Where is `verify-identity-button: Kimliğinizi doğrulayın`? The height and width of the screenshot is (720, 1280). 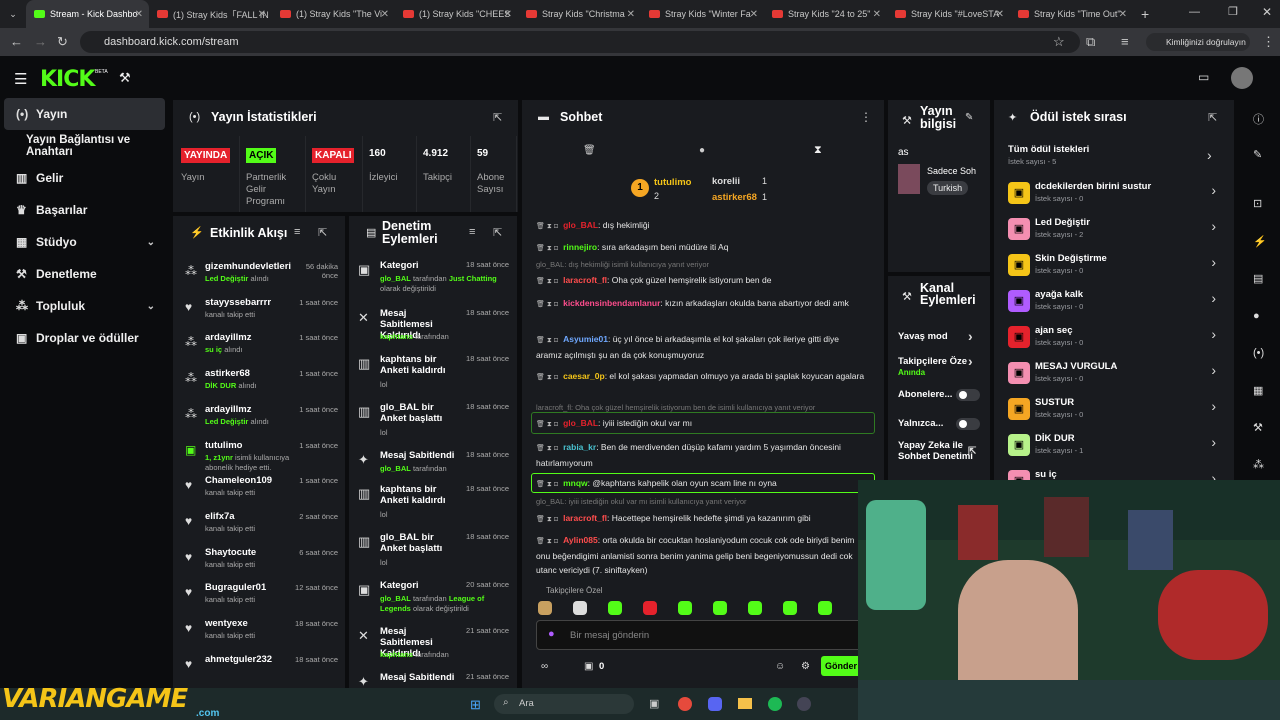
verify-identity-button: Kimliğinizi doğrulayın is located at coordinates (1198, 42).